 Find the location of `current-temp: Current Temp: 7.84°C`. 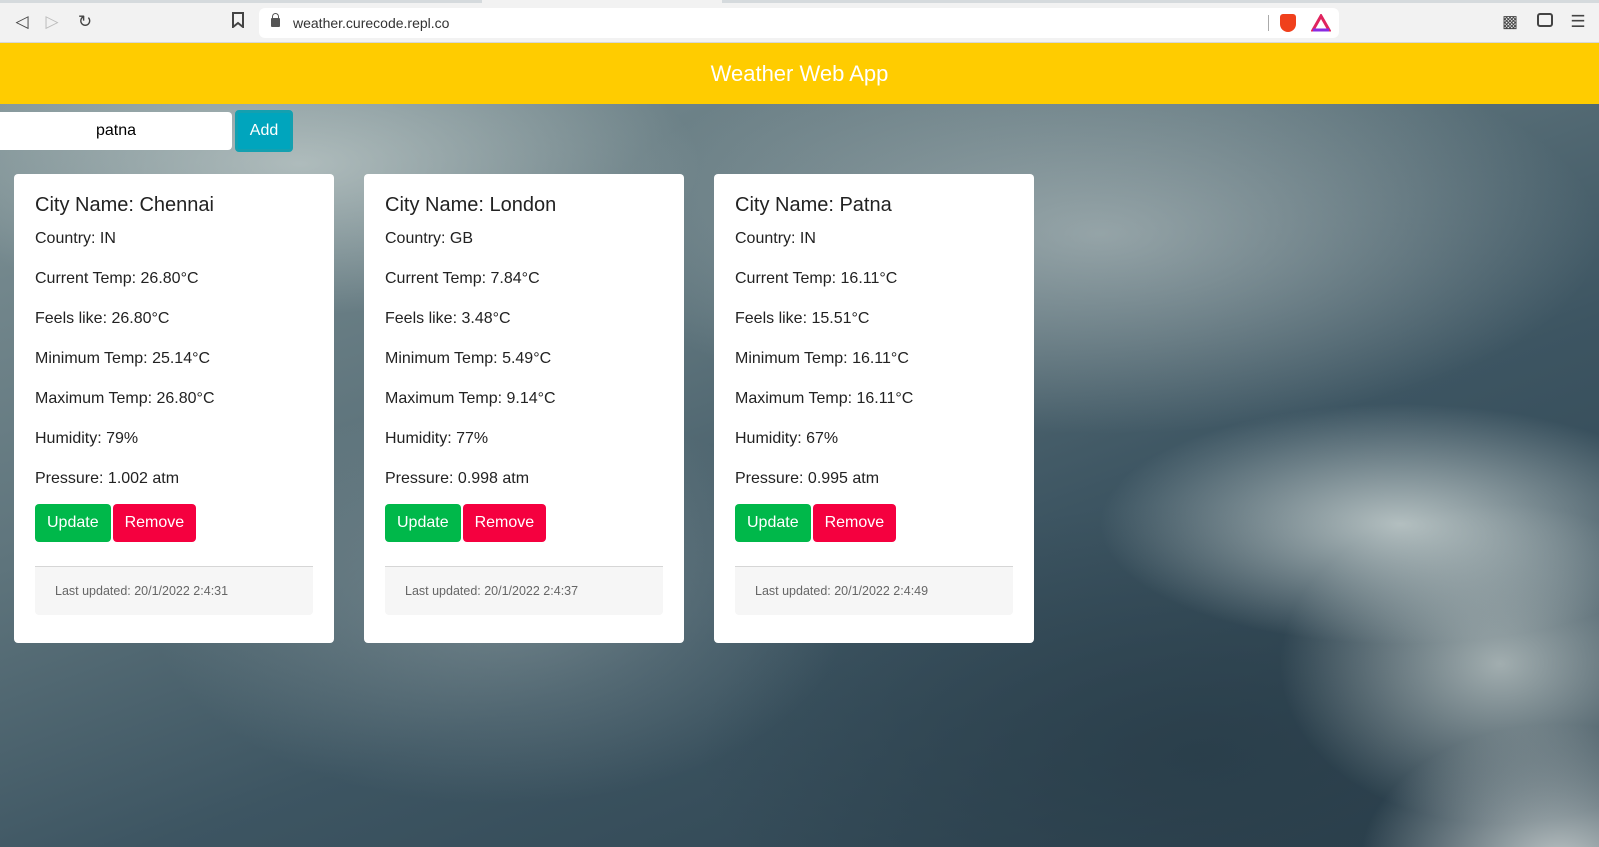

current-temp: Current Temp: 7.84°C is located at coordinates (462, 278).